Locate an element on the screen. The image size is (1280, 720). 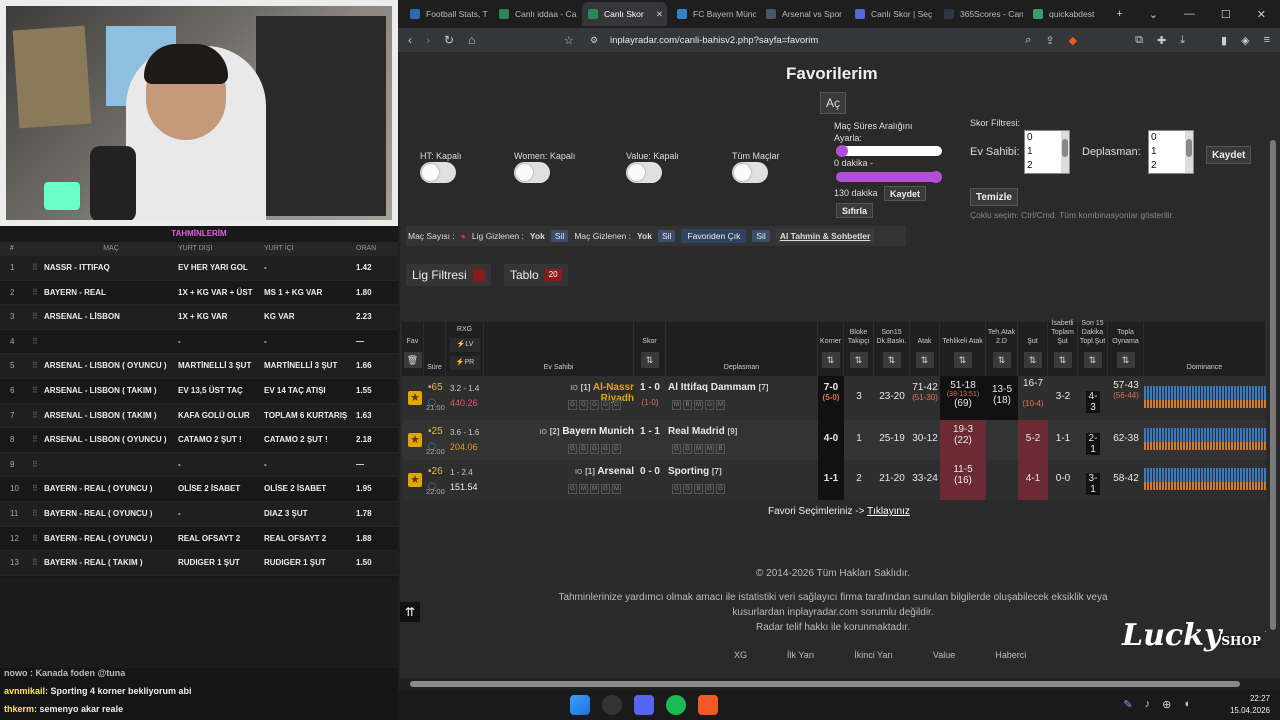
delete-button: Sil is located at coordinates (761, 236).